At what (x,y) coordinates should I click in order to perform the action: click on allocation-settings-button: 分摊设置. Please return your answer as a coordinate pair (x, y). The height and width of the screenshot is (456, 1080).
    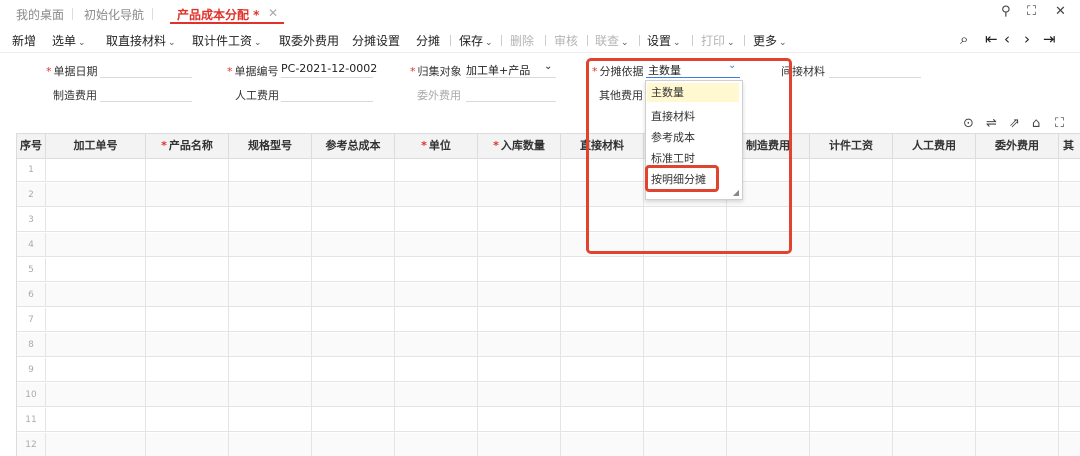
    Looking at the image, I should click on (376, 40).